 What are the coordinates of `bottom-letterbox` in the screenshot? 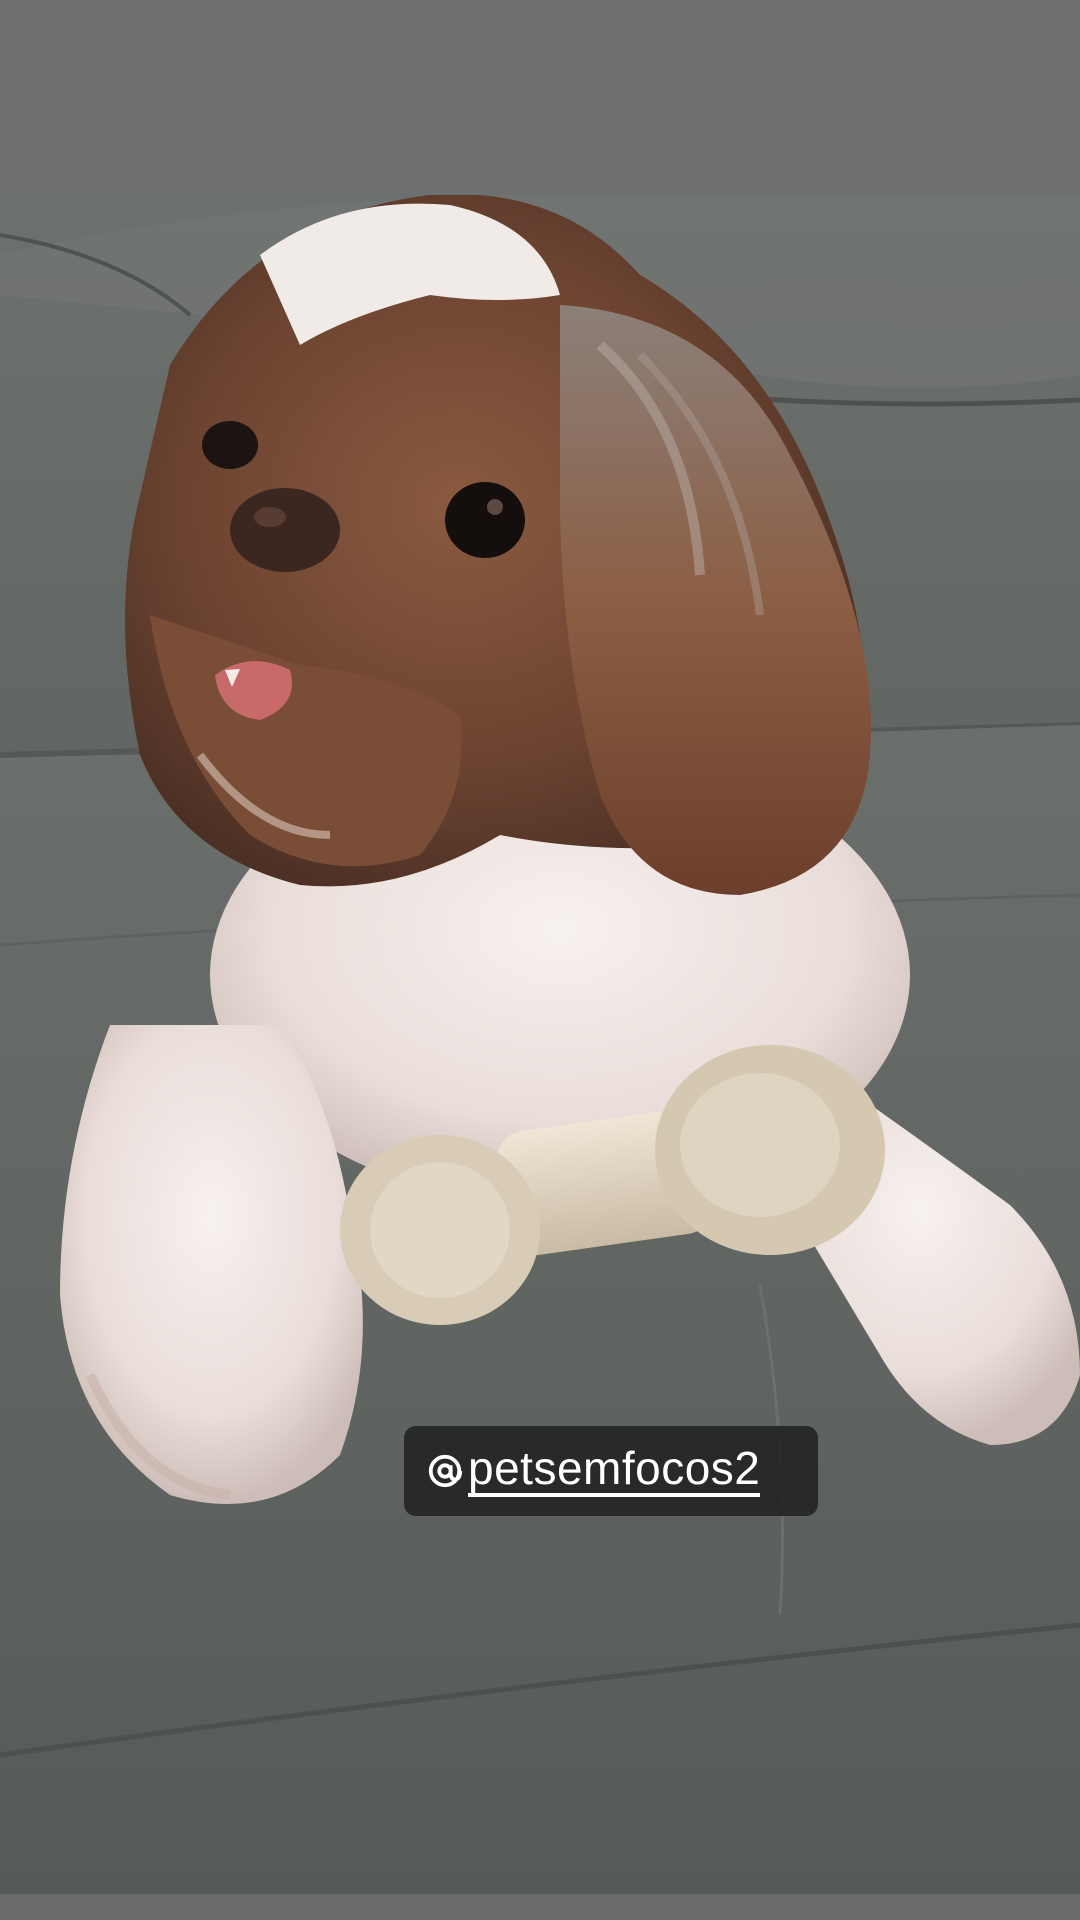 It's located at (540, 1907).